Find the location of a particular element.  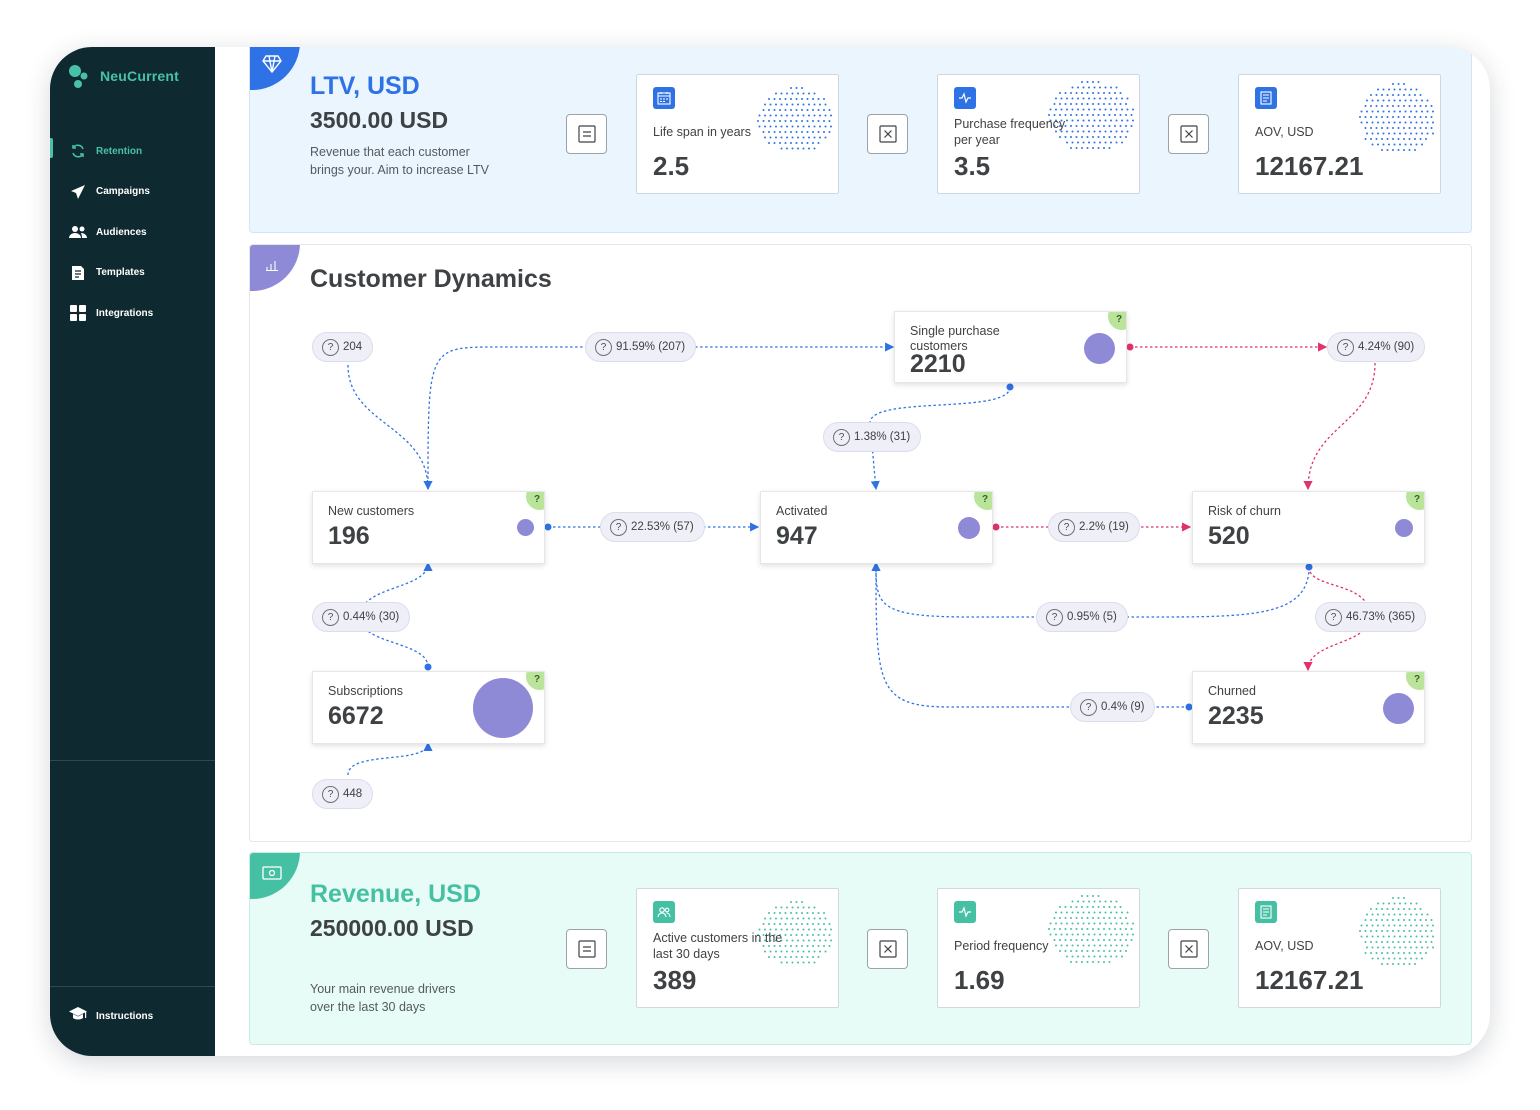

transition-pill-risk-to-activated: ? 0.95% (5) is located at coordinates (1082, 617).